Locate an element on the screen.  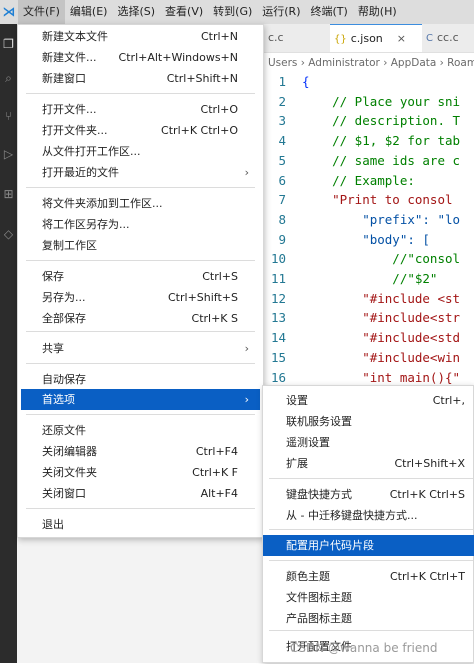
tab-c-c: c.c is located at coordinates (297, 38).